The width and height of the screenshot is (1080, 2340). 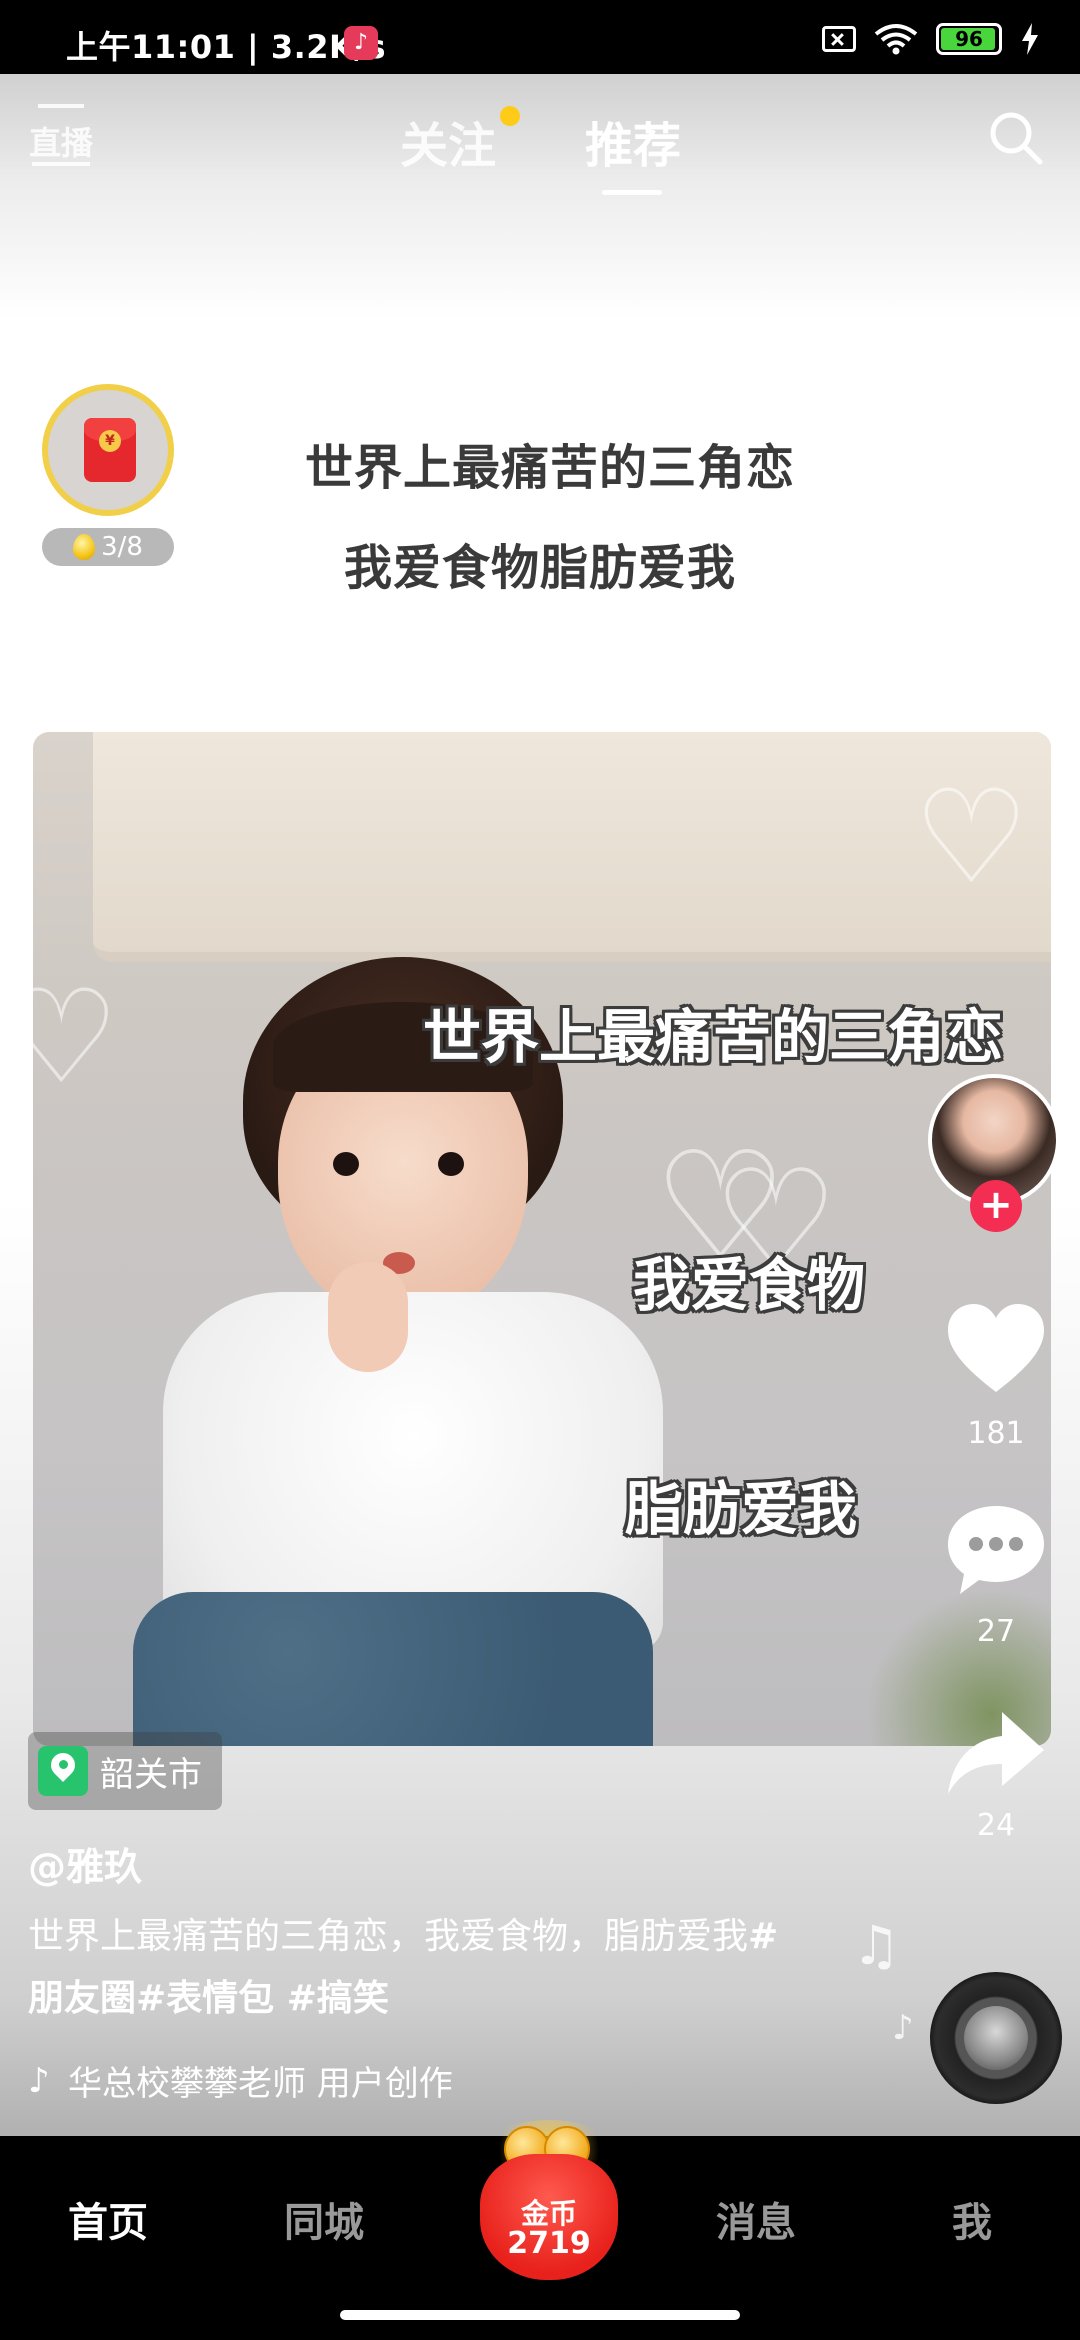 I want to click on follow-plus-button: +, so click(x=996, y=1206).